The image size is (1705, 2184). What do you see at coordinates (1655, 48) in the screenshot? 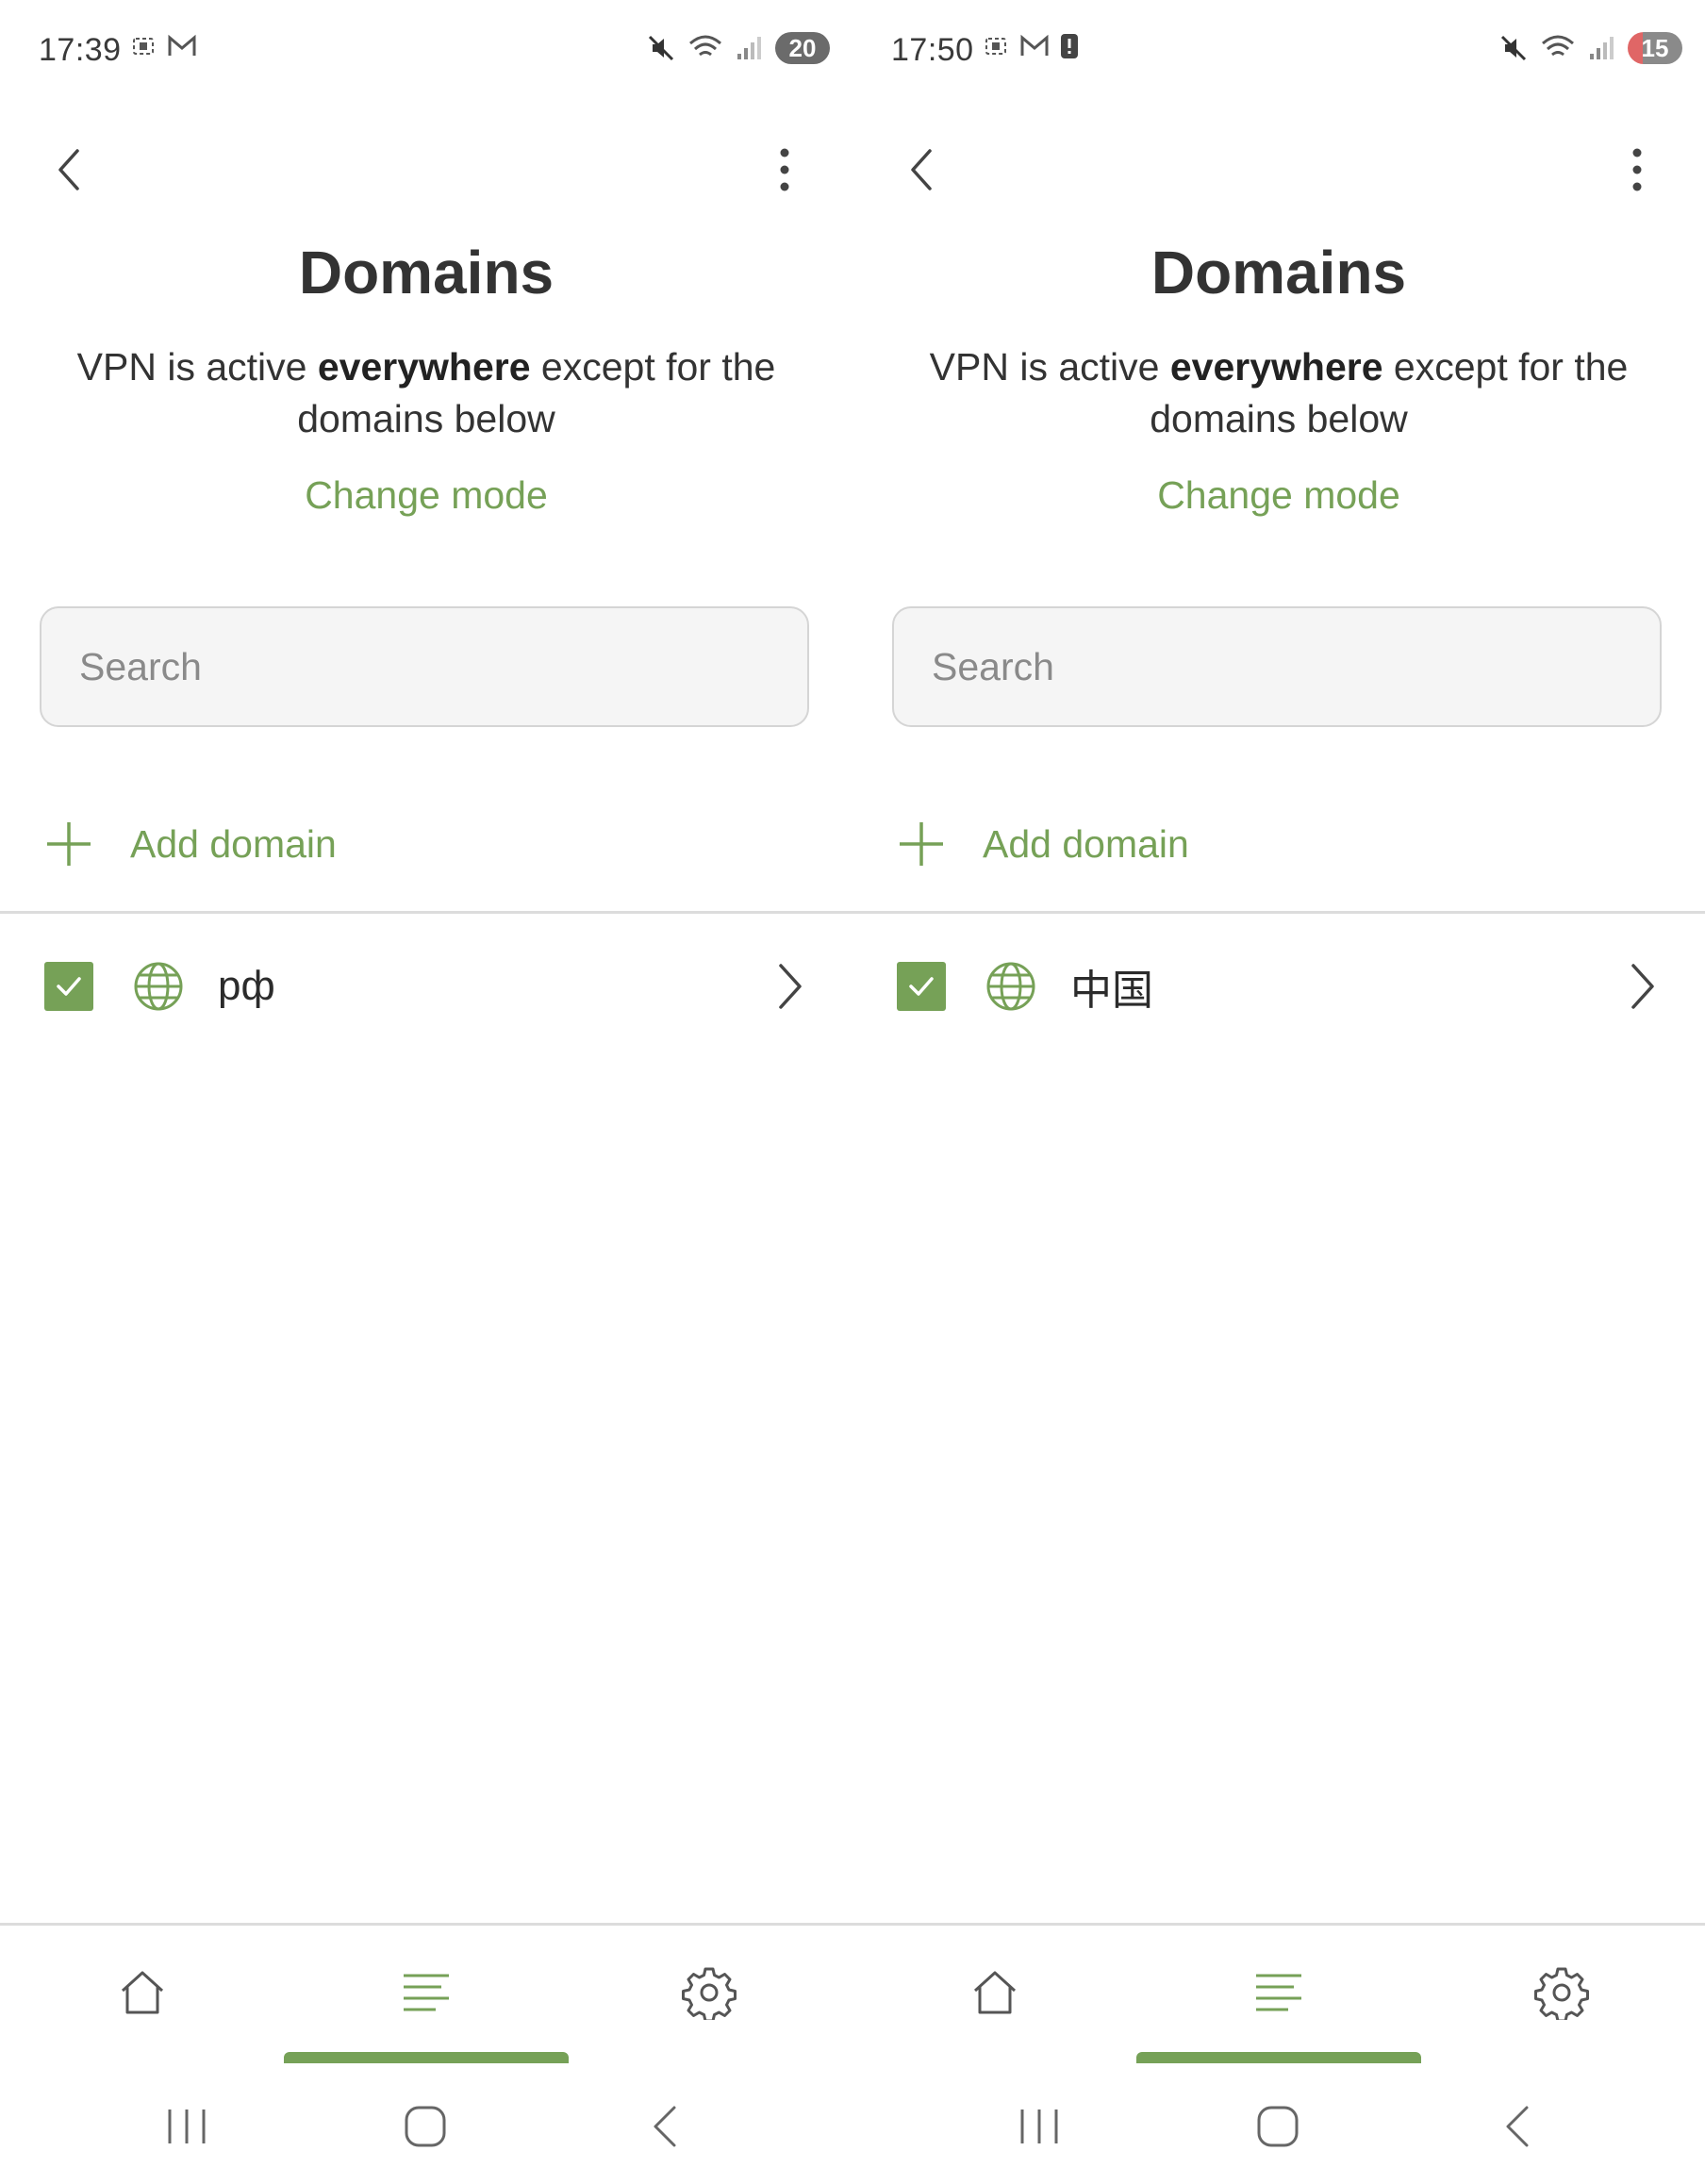
I see `battery-level-badge: 15` at bounding box center [1655, 48].